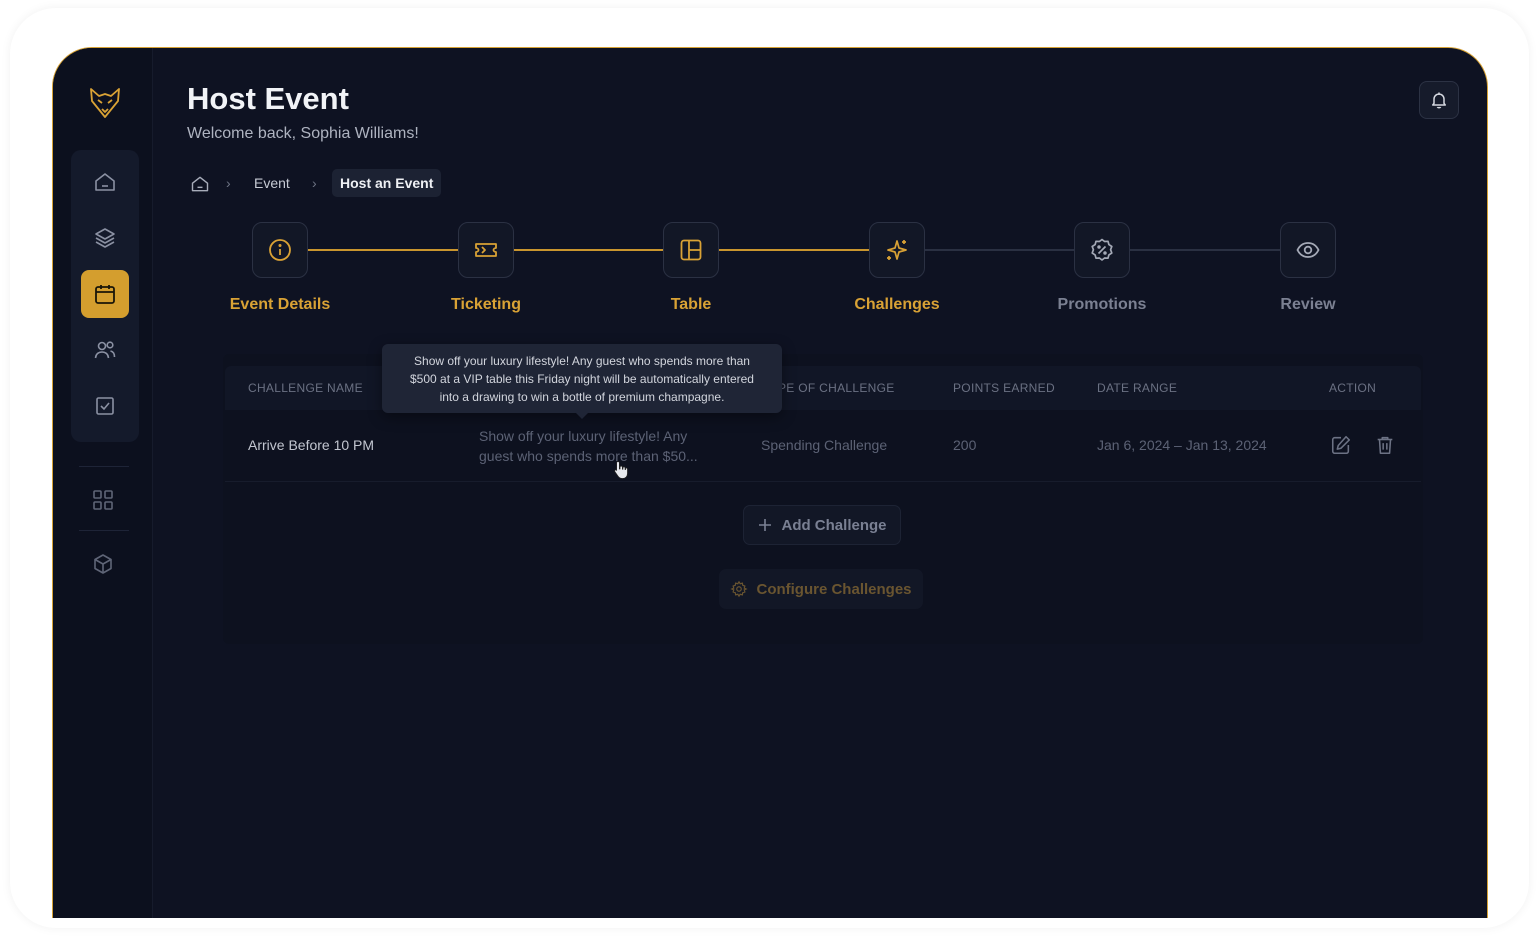 This screenshot has width=1539, height=942. I want to click on hand-cursor-icon, so click(621, 470).